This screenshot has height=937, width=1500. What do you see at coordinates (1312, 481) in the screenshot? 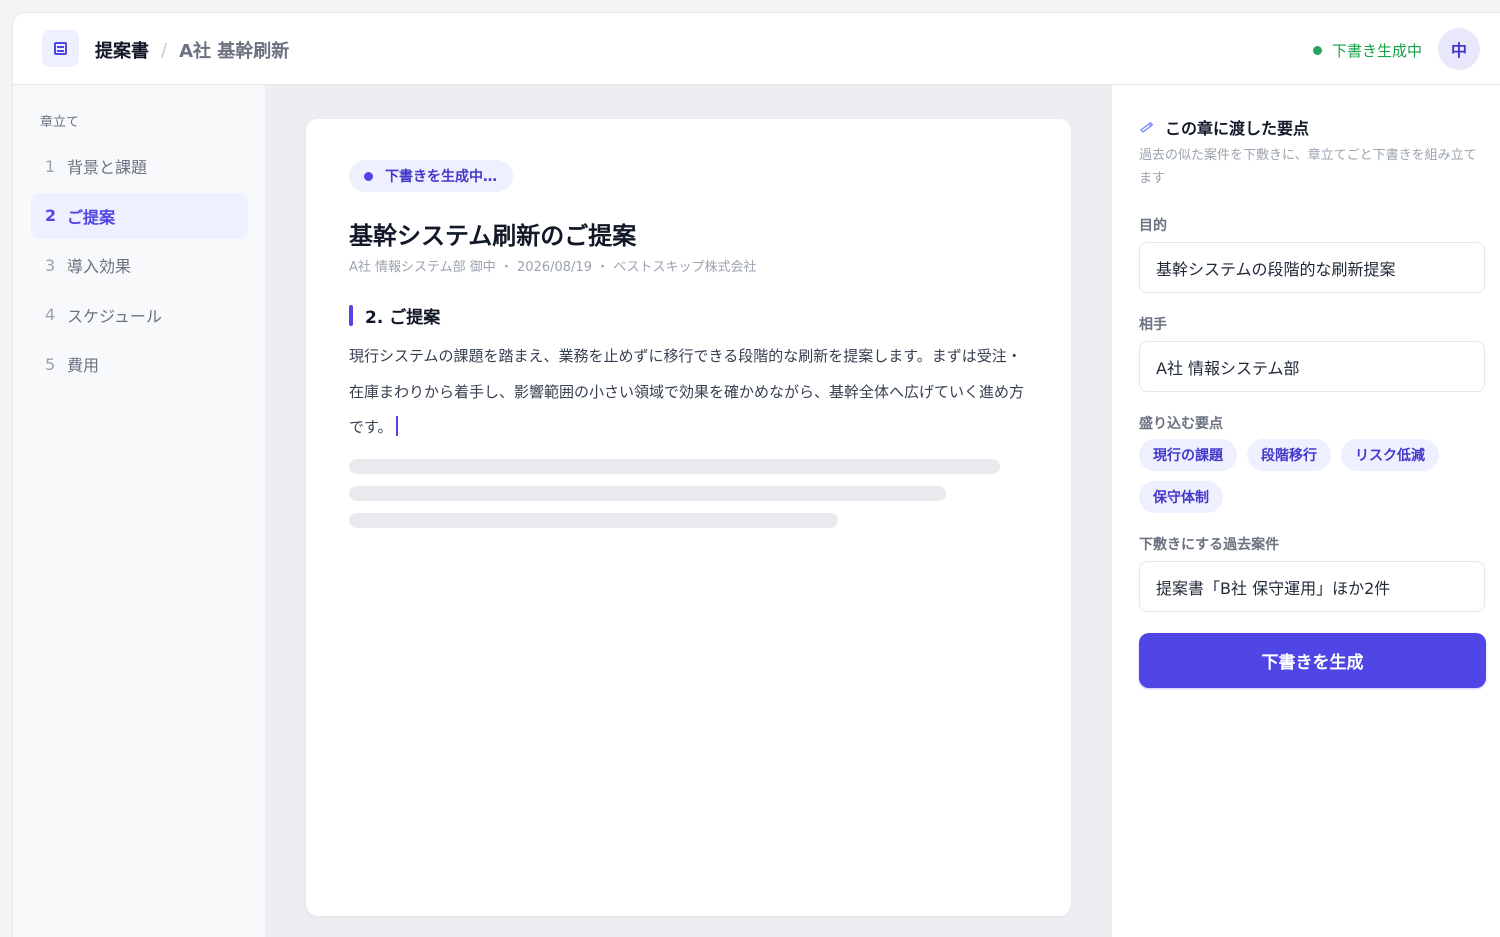
I see `points-chips: 現行の課題 段階移行 リスク低減 保守体制` at bounding box center [1312, 481].